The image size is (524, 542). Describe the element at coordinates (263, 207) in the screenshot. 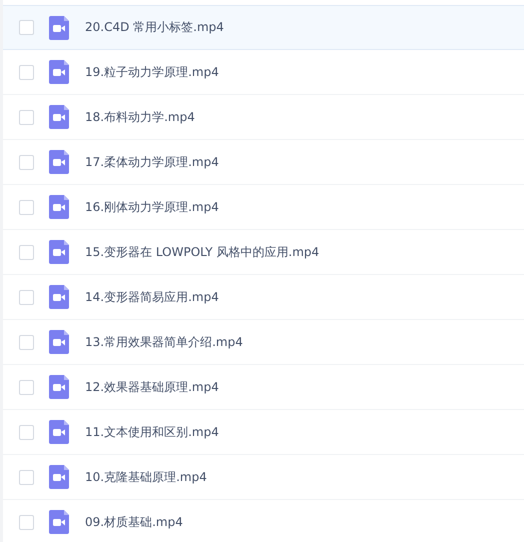

I see `file-row: 16.刚体动力学原理.mp4` at that location.